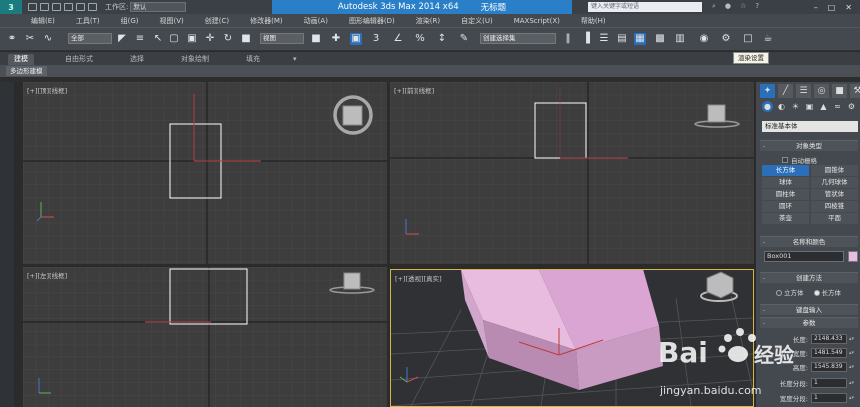 This screenshot has width=860, height=407. I want to click on align-icon: ▐, so click(586, 39).